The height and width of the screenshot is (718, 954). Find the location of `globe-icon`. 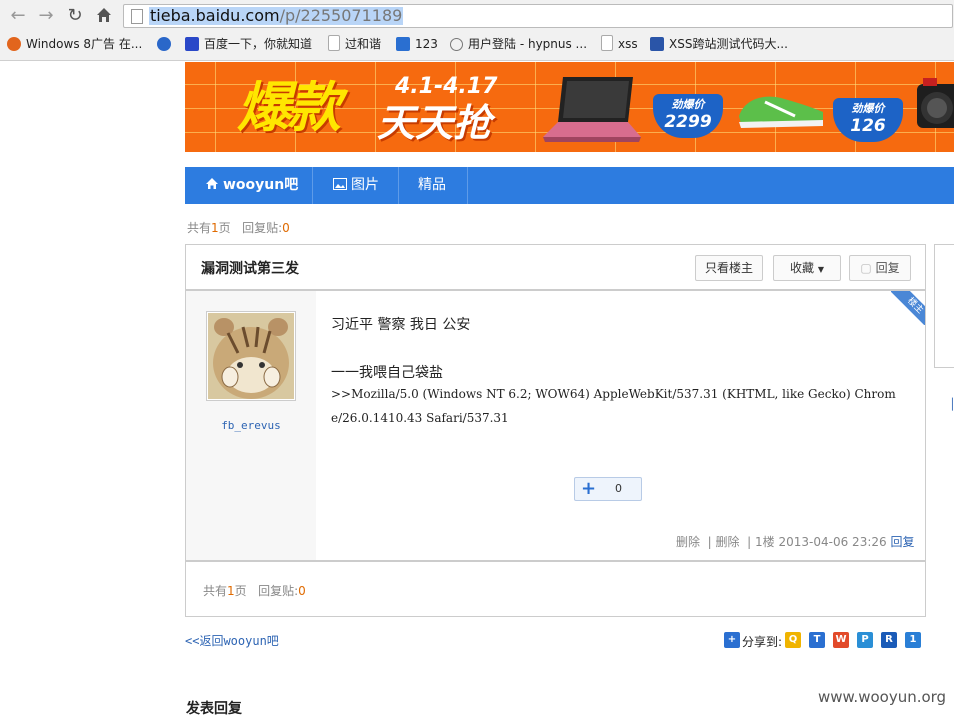

globe-icon is located at coordinates (164, 44).